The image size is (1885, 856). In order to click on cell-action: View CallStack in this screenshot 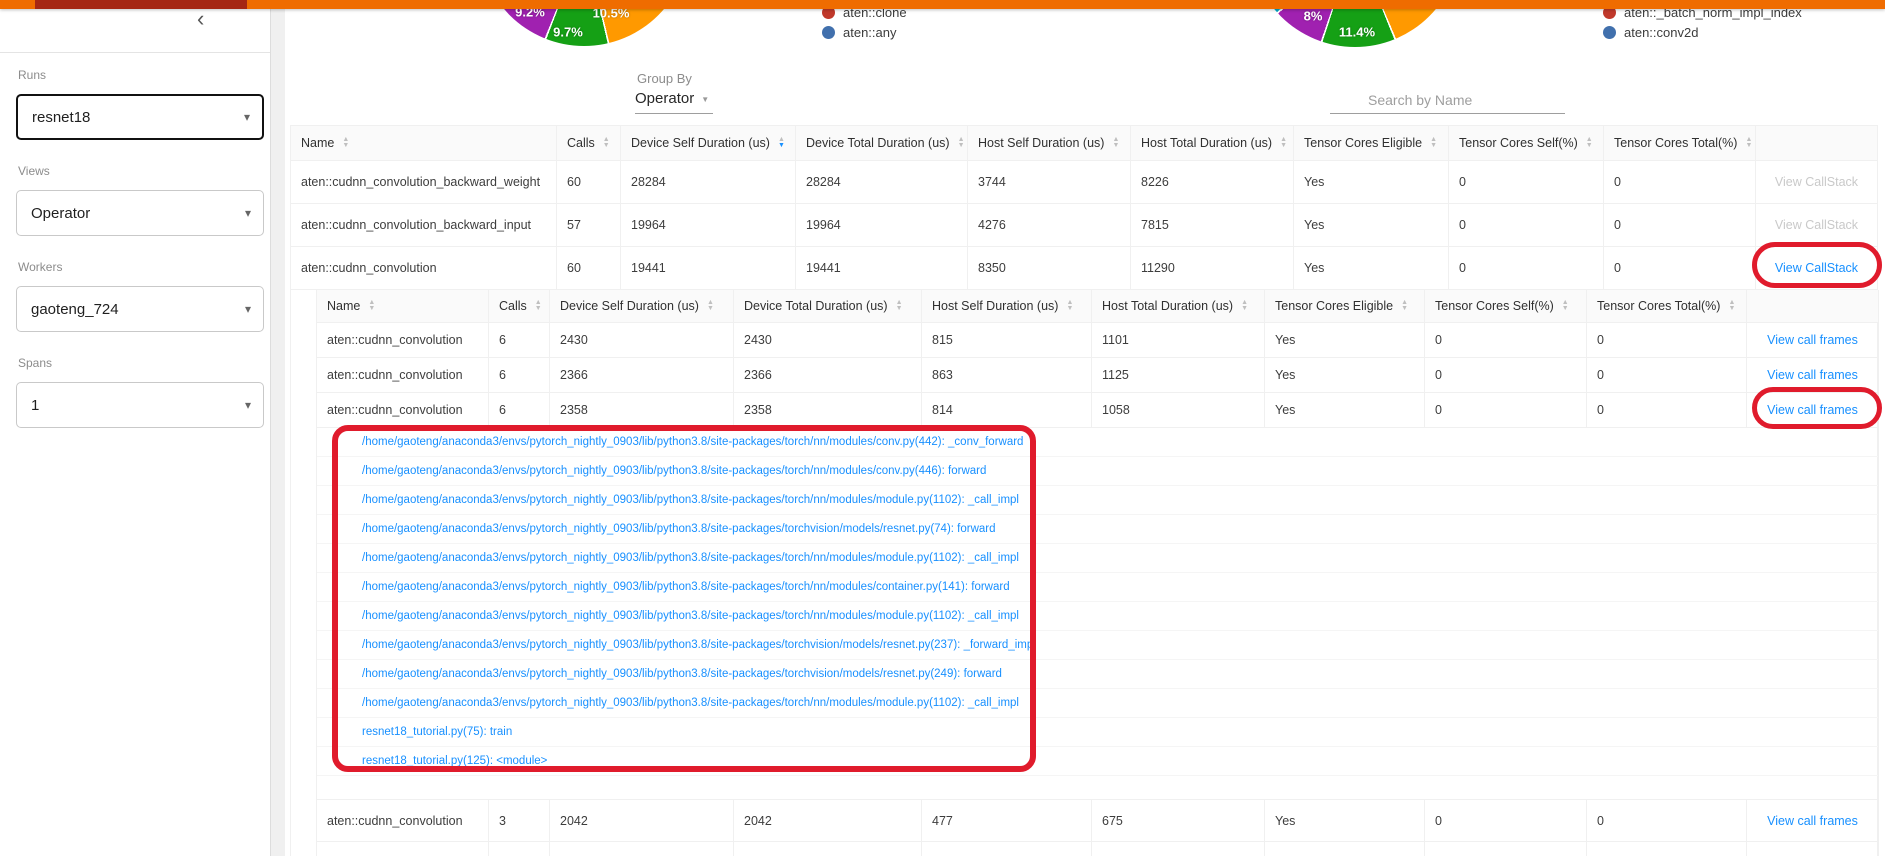, I will do `click(1816, 182)`.